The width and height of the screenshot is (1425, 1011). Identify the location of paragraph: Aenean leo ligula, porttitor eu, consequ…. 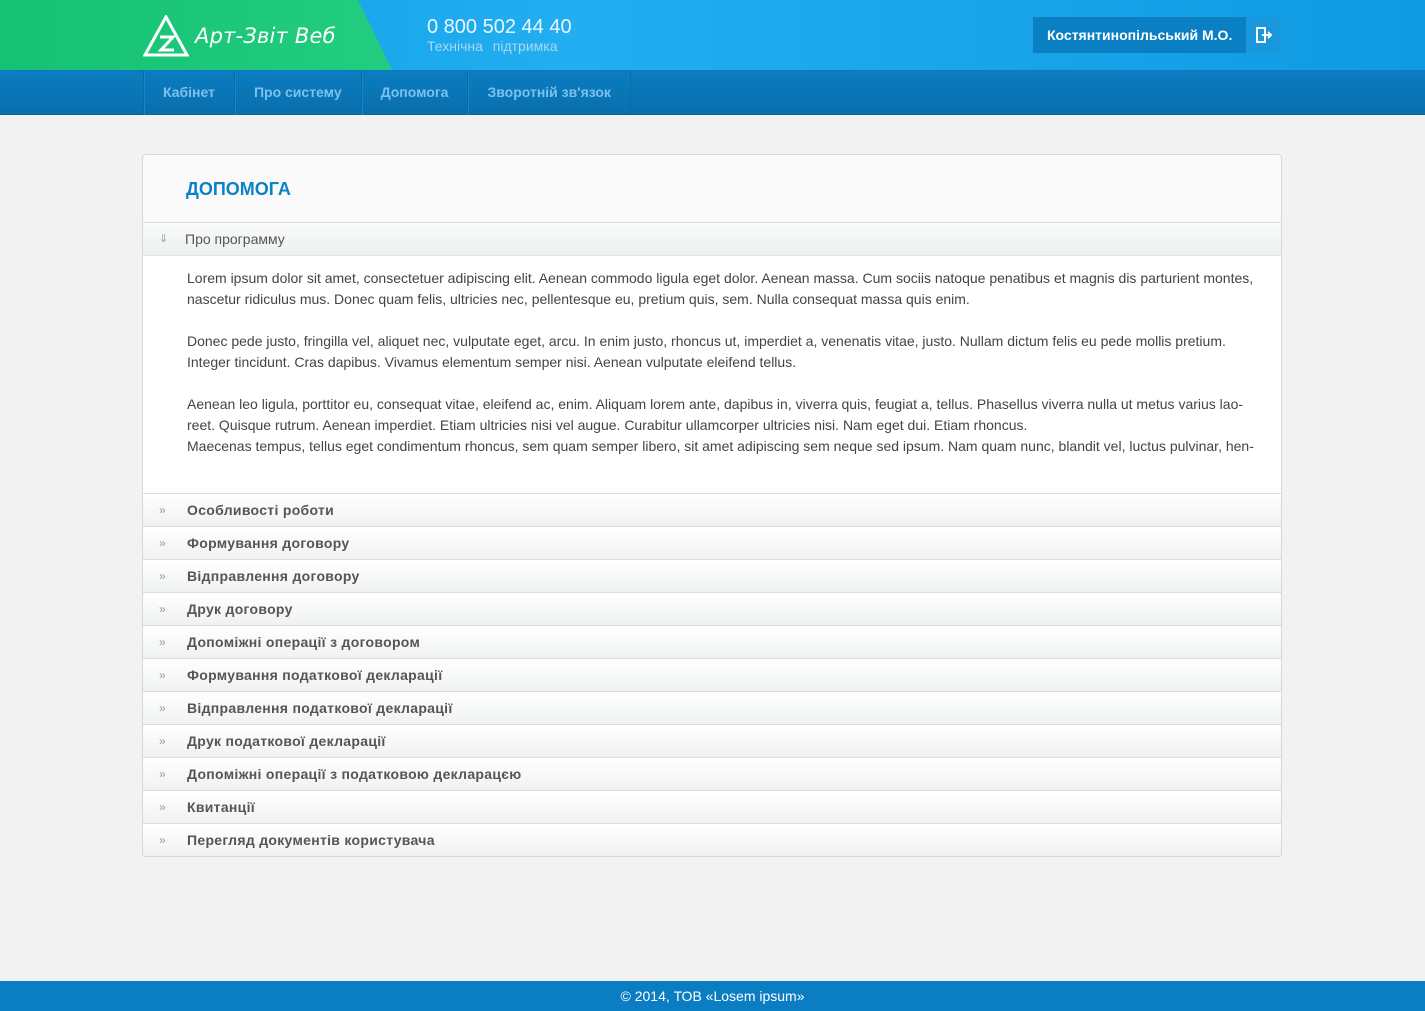
(715, 414).